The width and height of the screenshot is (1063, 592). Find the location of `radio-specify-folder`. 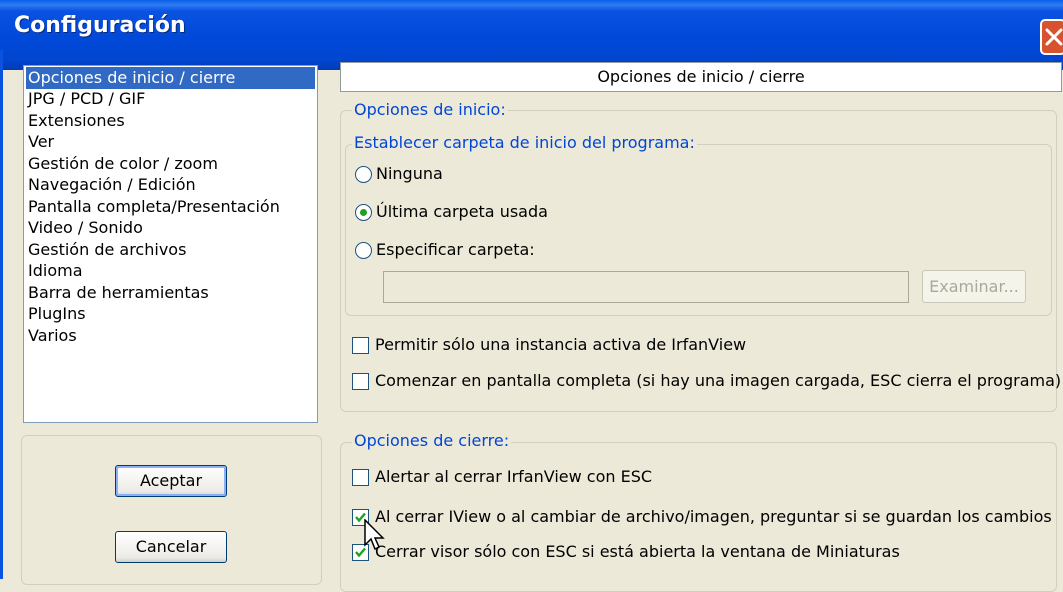

radio-specify-folder is located at coordinates (363, 250).